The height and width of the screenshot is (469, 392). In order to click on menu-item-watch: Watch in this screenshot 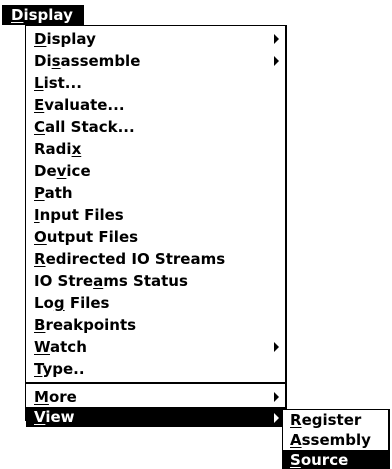, I will do `click(155, 347)`.